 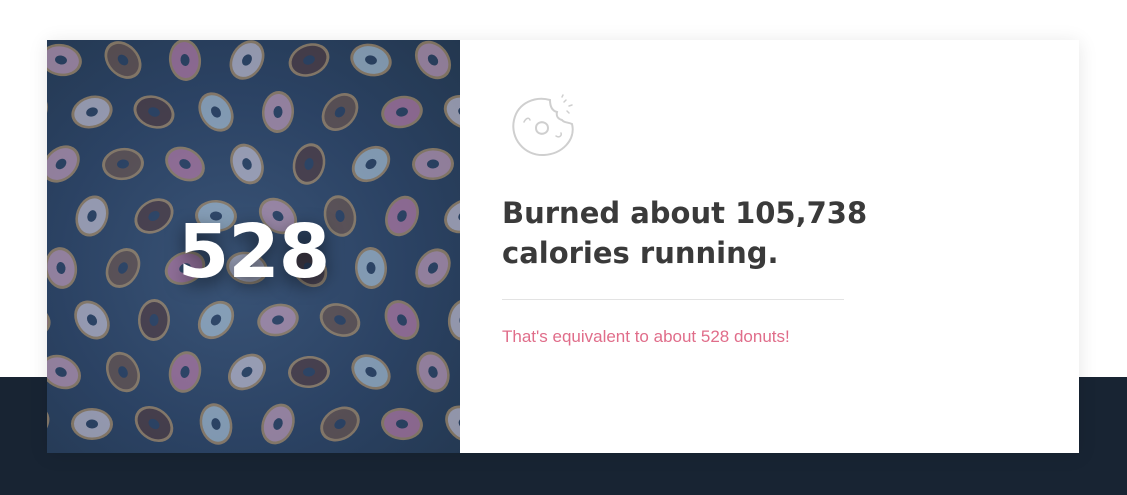 What do you see at coordinates (646, 336) in the screenshot?
I see `donut-equivalent-text: That's equivalent to about 528 donuts!` at bounding box center [646, 336].